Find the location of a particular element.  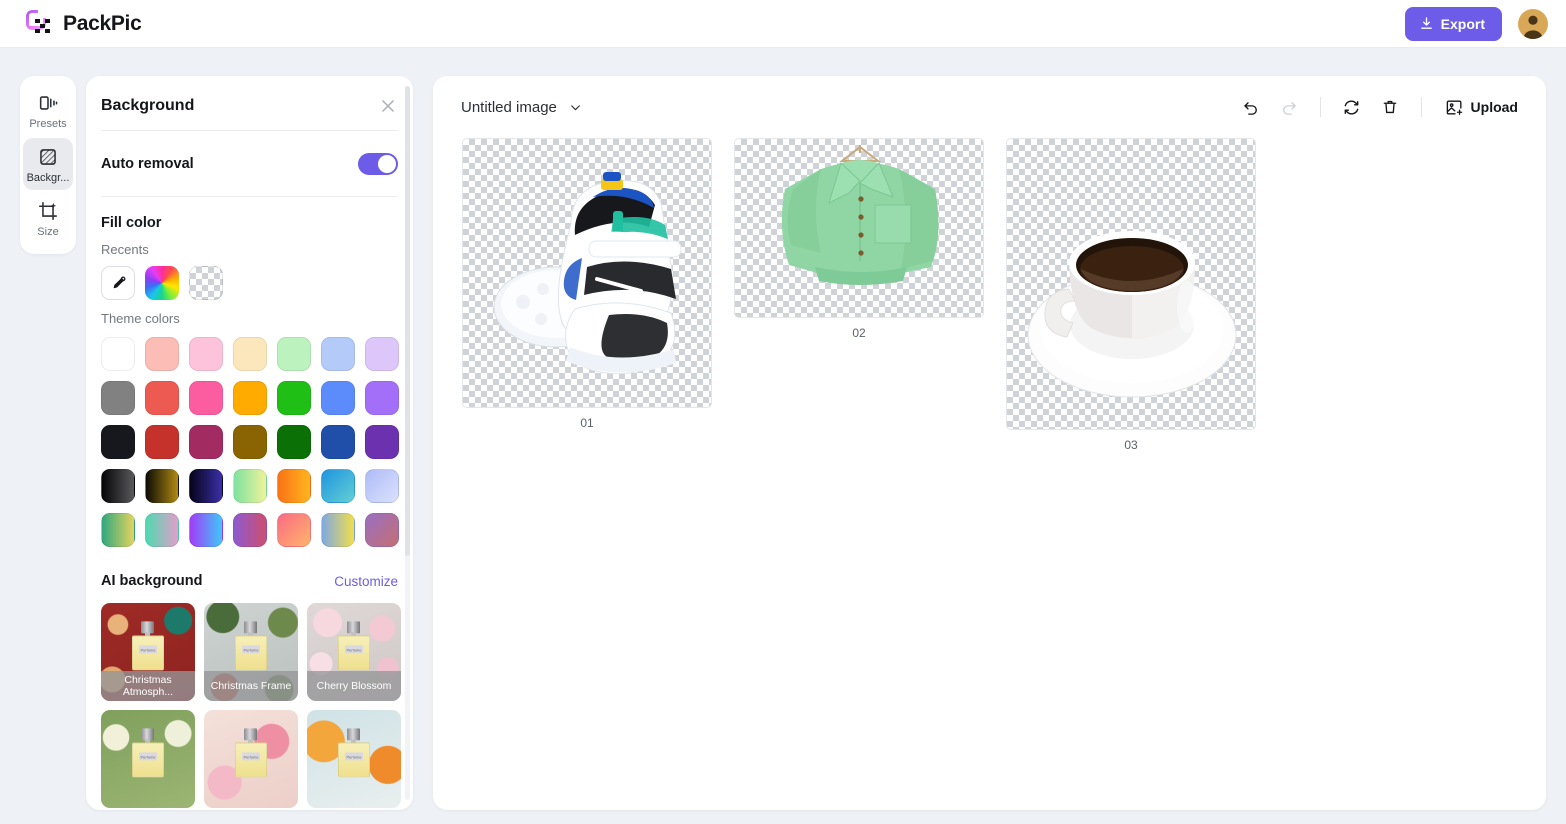

image-thumbnail: 01 is located at coordinates (587, 284).